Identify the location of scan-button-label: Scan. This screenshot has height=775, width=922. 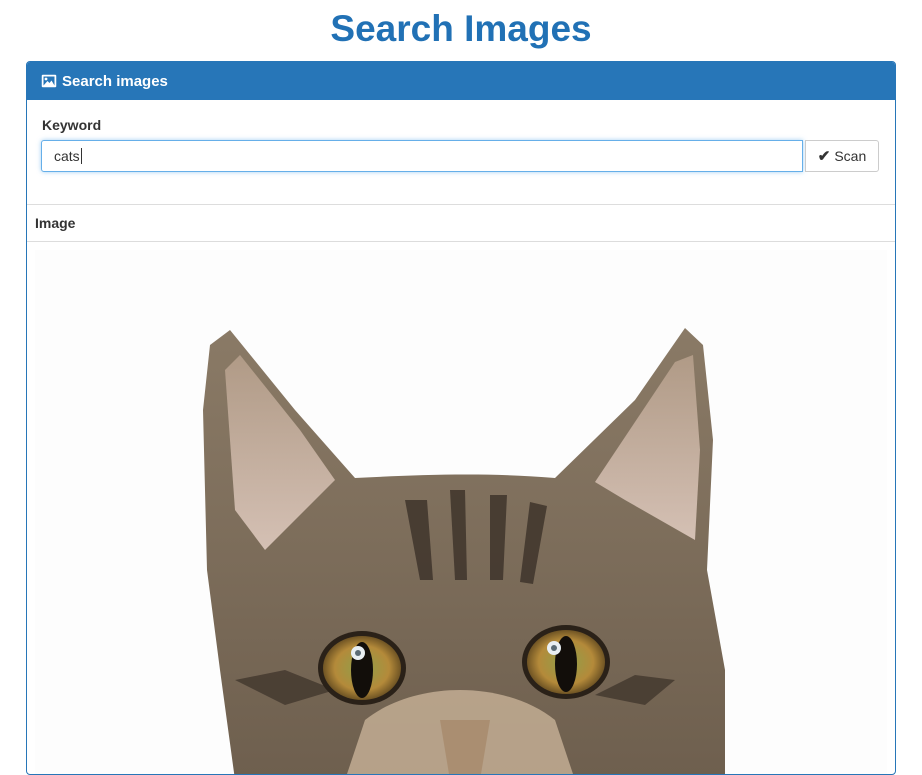
(850, 156).